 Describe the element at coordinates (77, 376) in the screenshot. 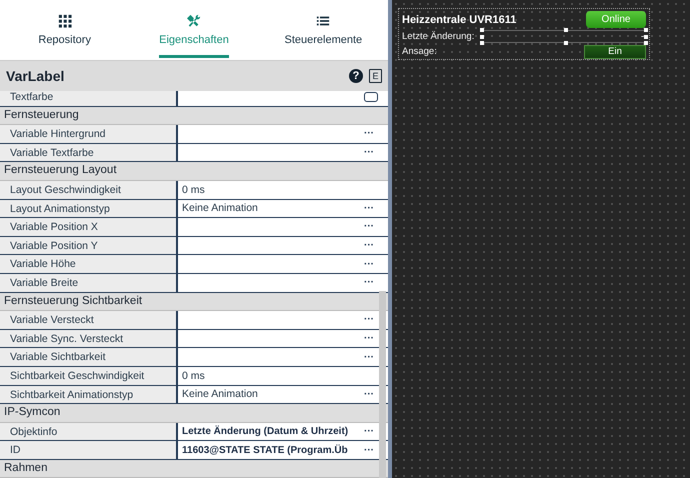

I see `property-label: Sichtbarkeit Geschwindigkeit` at that location.